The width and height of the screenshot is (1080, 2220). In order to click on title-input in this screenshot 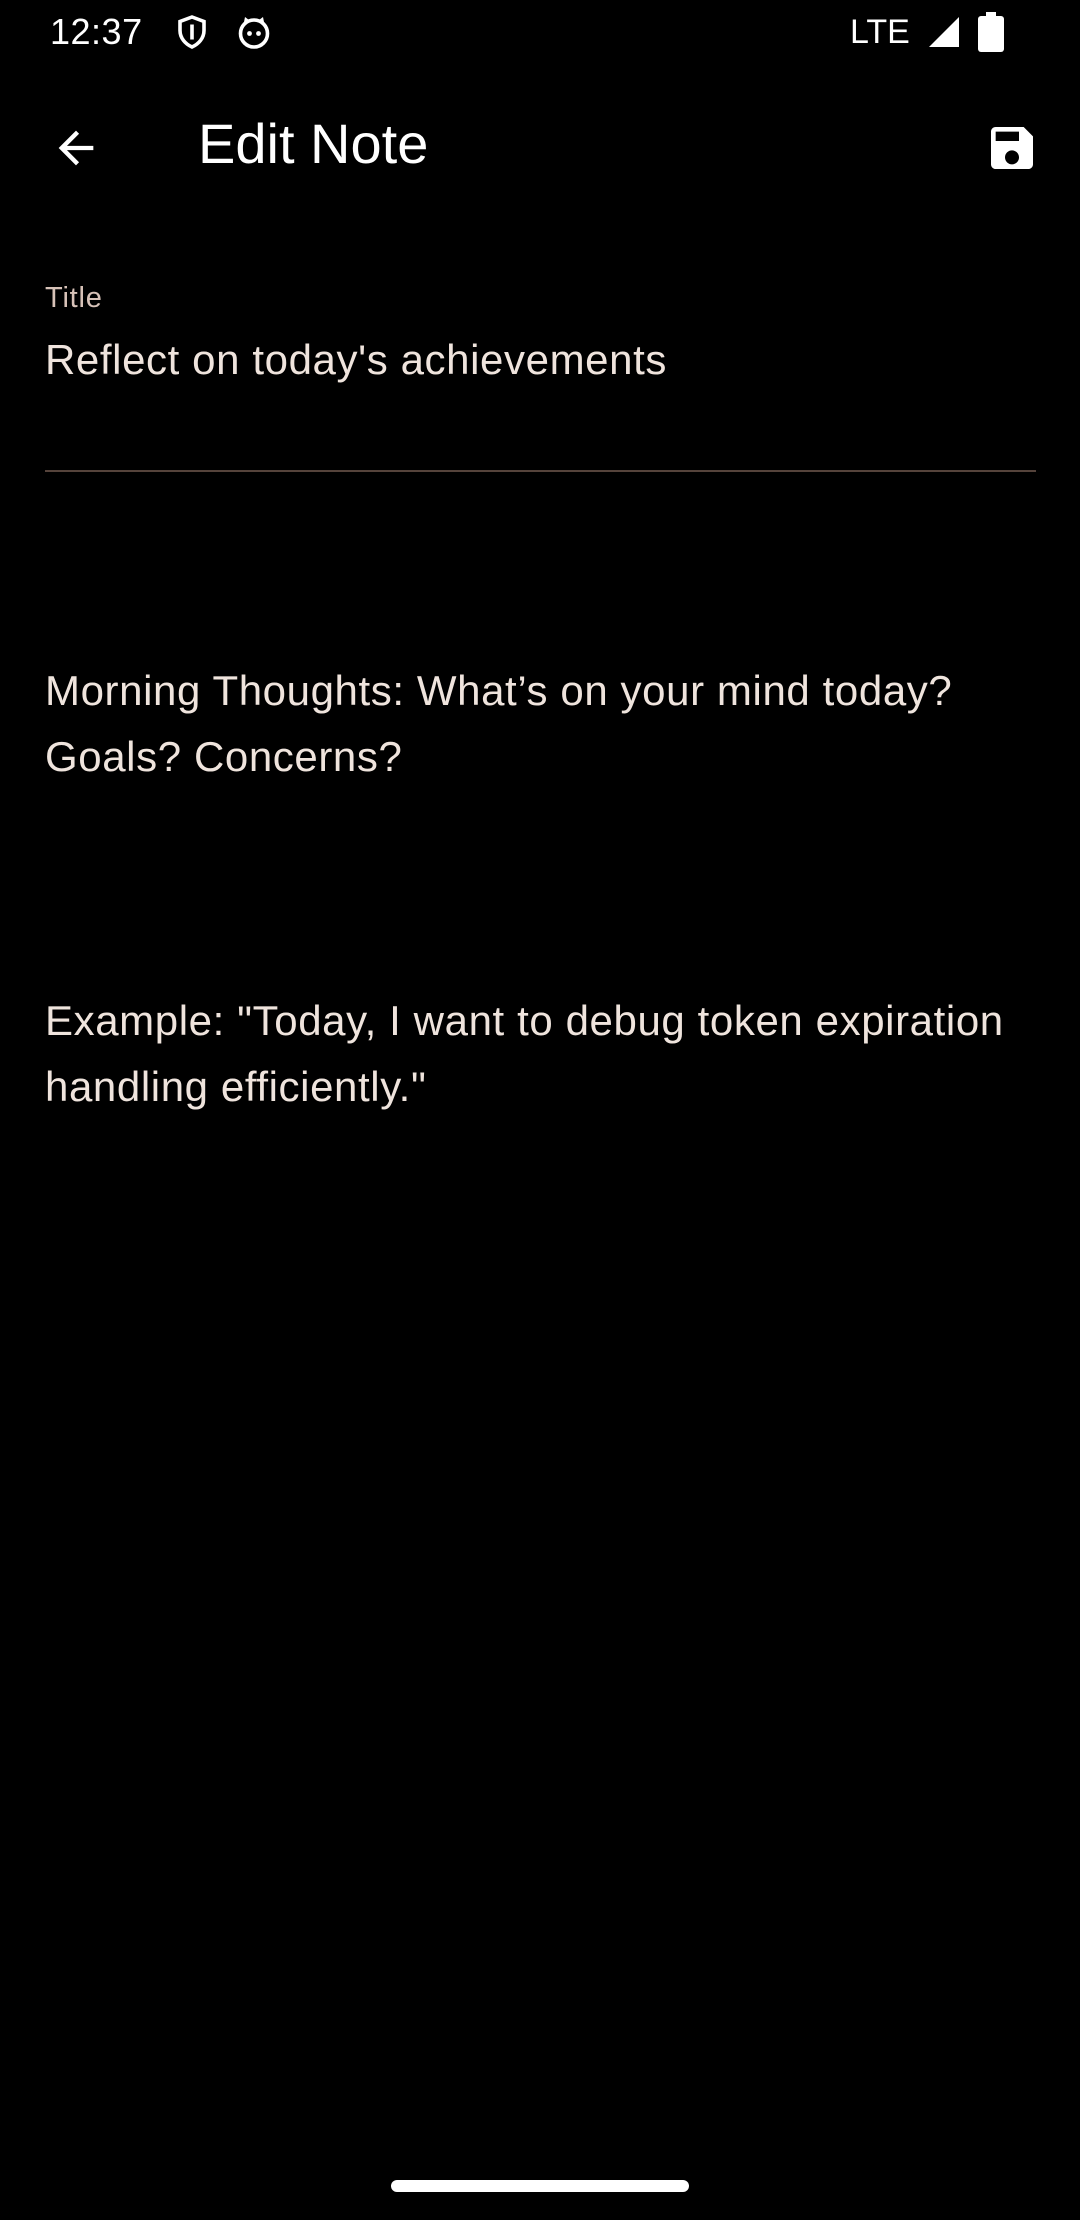, I will do `click(540, 360)`.